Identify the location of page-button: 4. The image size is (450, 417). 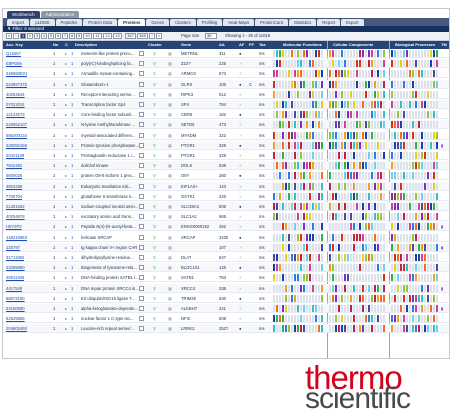
(44, 36).